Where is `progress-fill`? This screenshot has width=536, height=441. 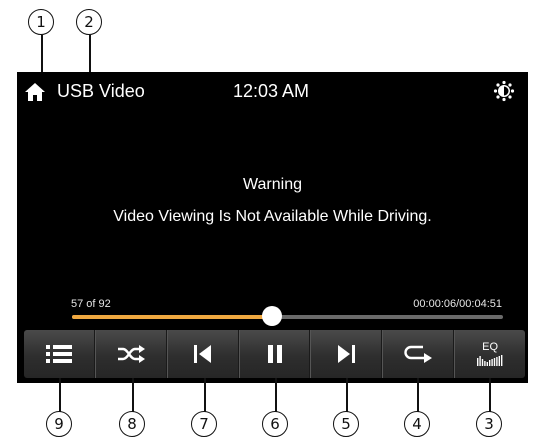 progress-fill is located at coordinates (172, 317).